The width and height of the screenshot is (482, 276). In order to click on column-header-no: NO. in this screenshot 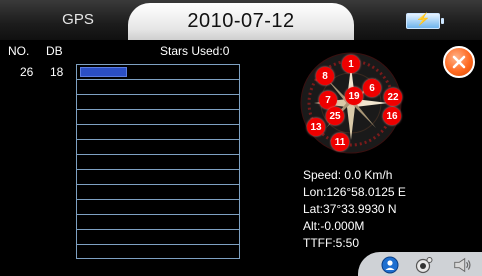, I will do `click(19, 51)`.